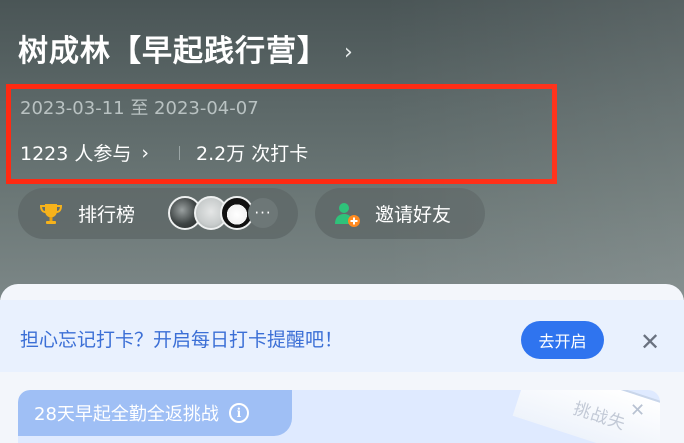 This screenshot has width=684, height=443. What do you see at coordinates (126, 414) in the screenshot?
I see `challenge-title: 28天早起全勤全返挑战` at bounding box center [126, 414].